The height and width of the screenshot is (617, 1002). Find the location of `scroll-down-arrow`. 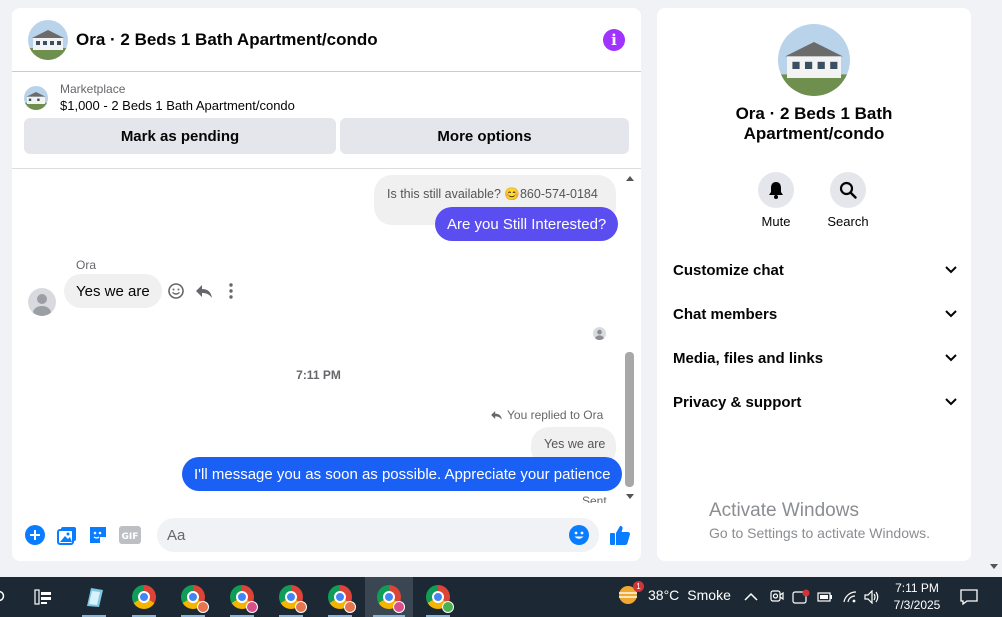

scroll-down-arrow is located at coordinates (630, 496).